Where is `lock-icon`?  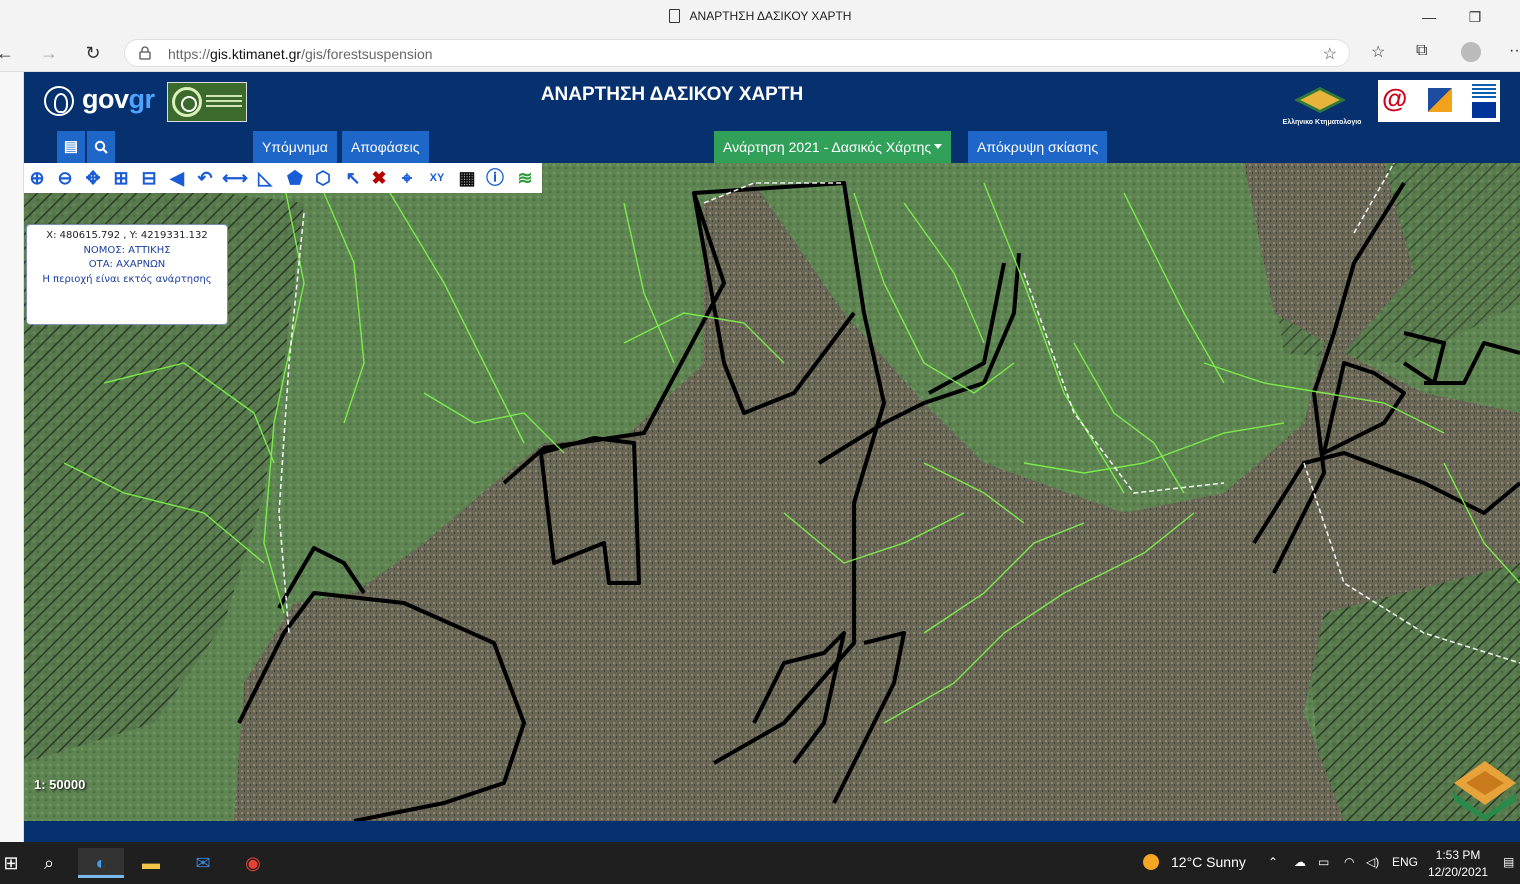 lock-icon is located at coordinates (145, 53).